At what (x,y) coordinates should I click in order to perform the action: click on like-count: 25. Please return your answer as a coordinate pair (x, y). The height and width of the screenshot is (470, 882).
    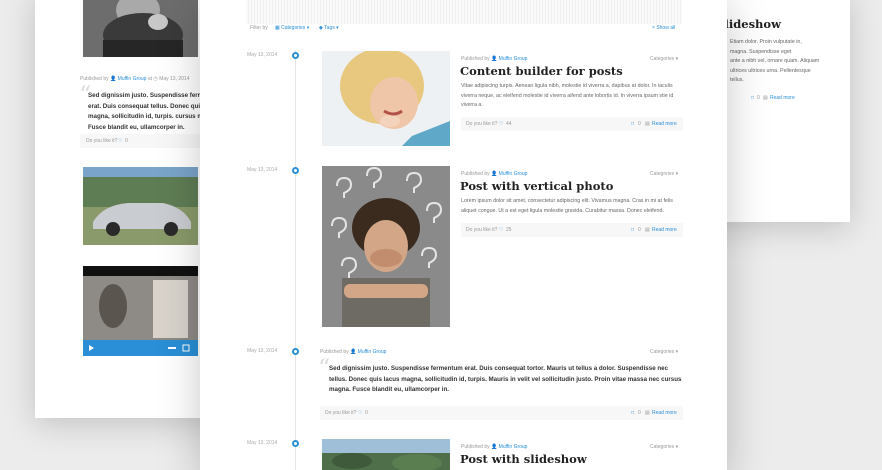
    Looking at the image, I should click on (509, 230).